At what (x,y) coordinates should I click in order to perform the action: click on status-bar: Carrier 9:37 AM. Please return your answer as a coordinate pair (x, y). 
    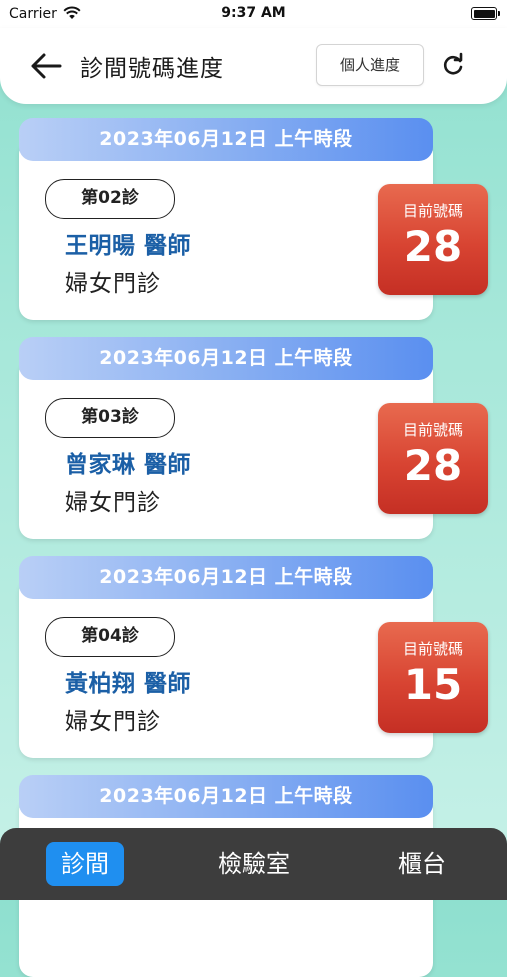
    Looking at the image, I should click on (253, 14).